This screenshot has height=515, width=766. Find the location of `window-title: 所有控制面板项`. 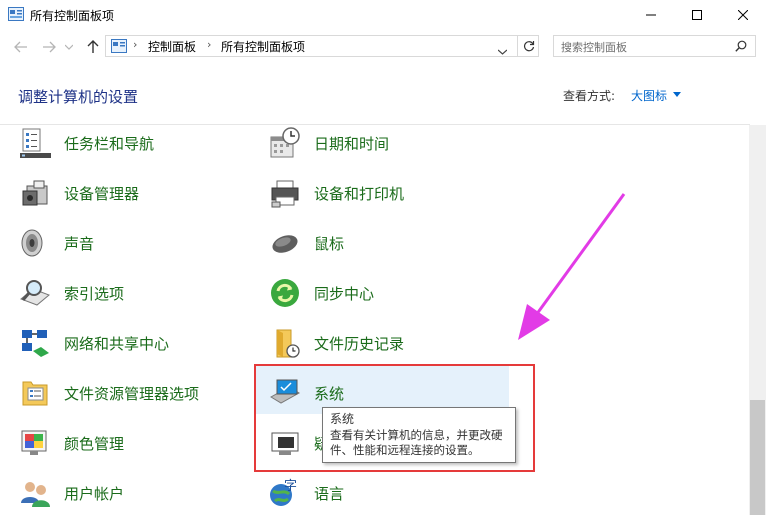

window-title: 所有控制面板项 is located at coordinates (72, 16).